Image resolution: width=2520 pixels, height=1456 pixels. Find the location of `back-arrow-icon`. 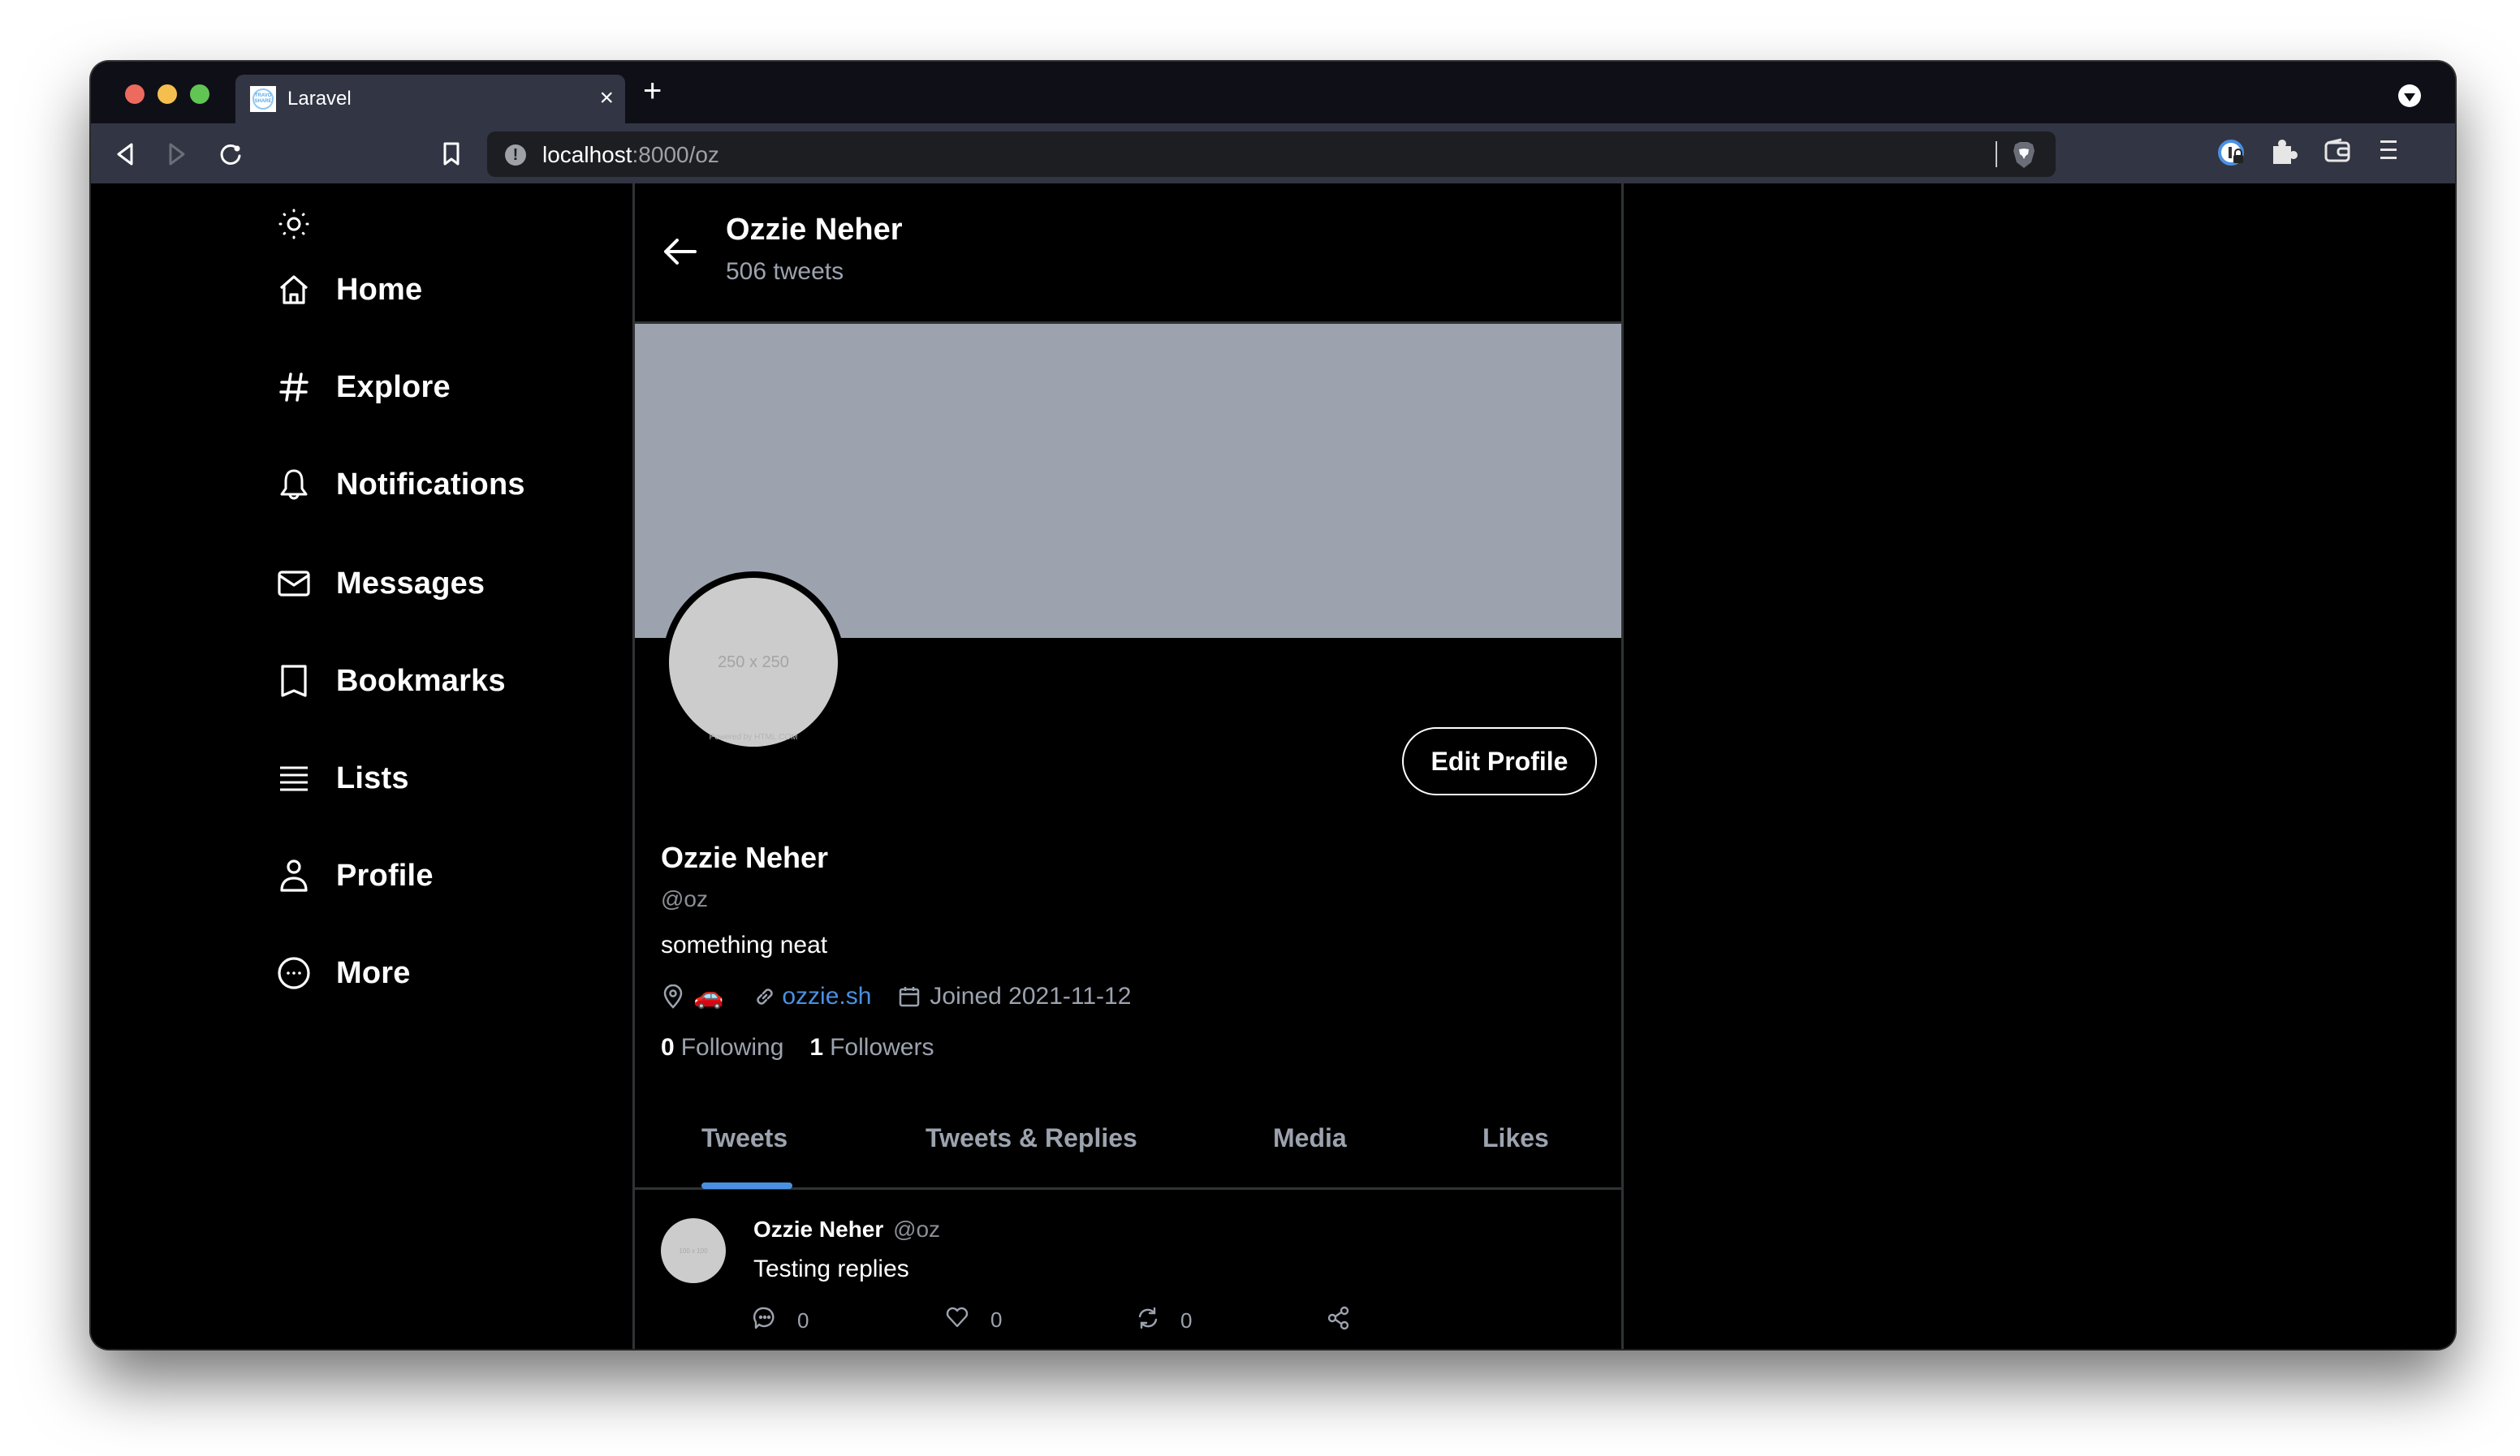

back-arrow-icon is located at coordinates (680, 252).